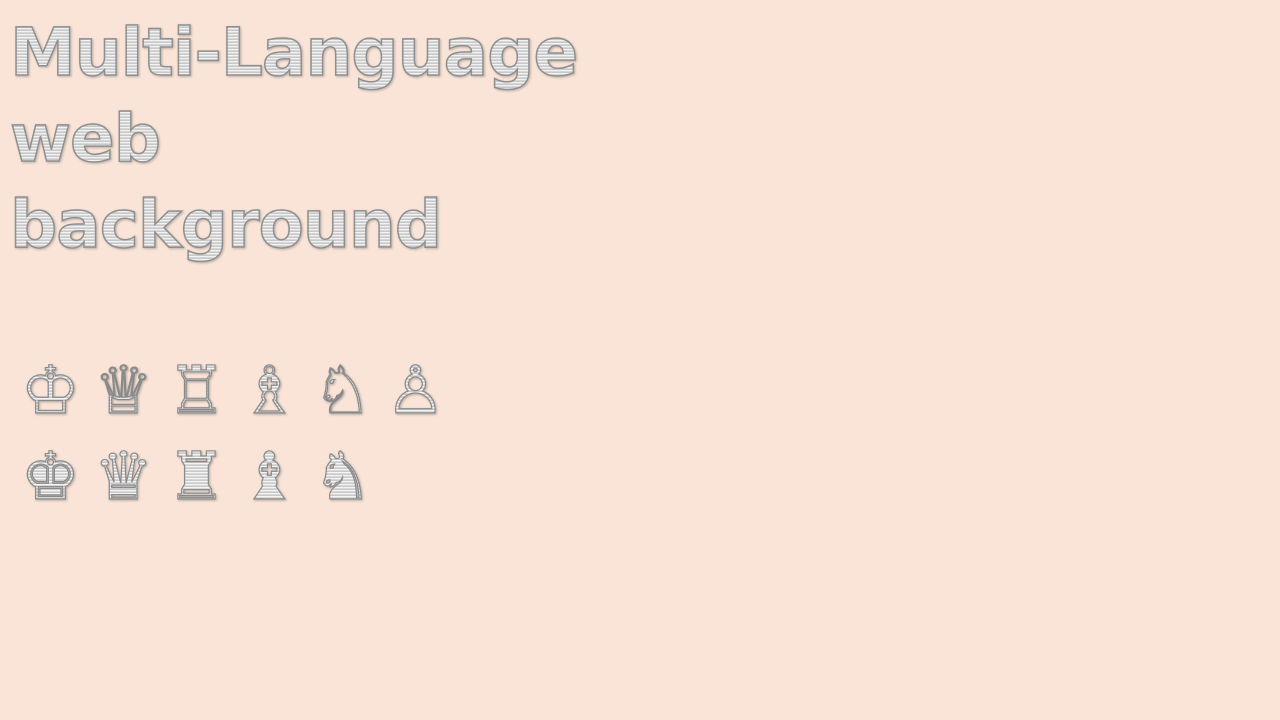 The image size is (1280, 720). What do you see at coordinates (342, 477) in the screenshot?
I see `knight-solid-icon: ♞` at bounding box center [342, 477].